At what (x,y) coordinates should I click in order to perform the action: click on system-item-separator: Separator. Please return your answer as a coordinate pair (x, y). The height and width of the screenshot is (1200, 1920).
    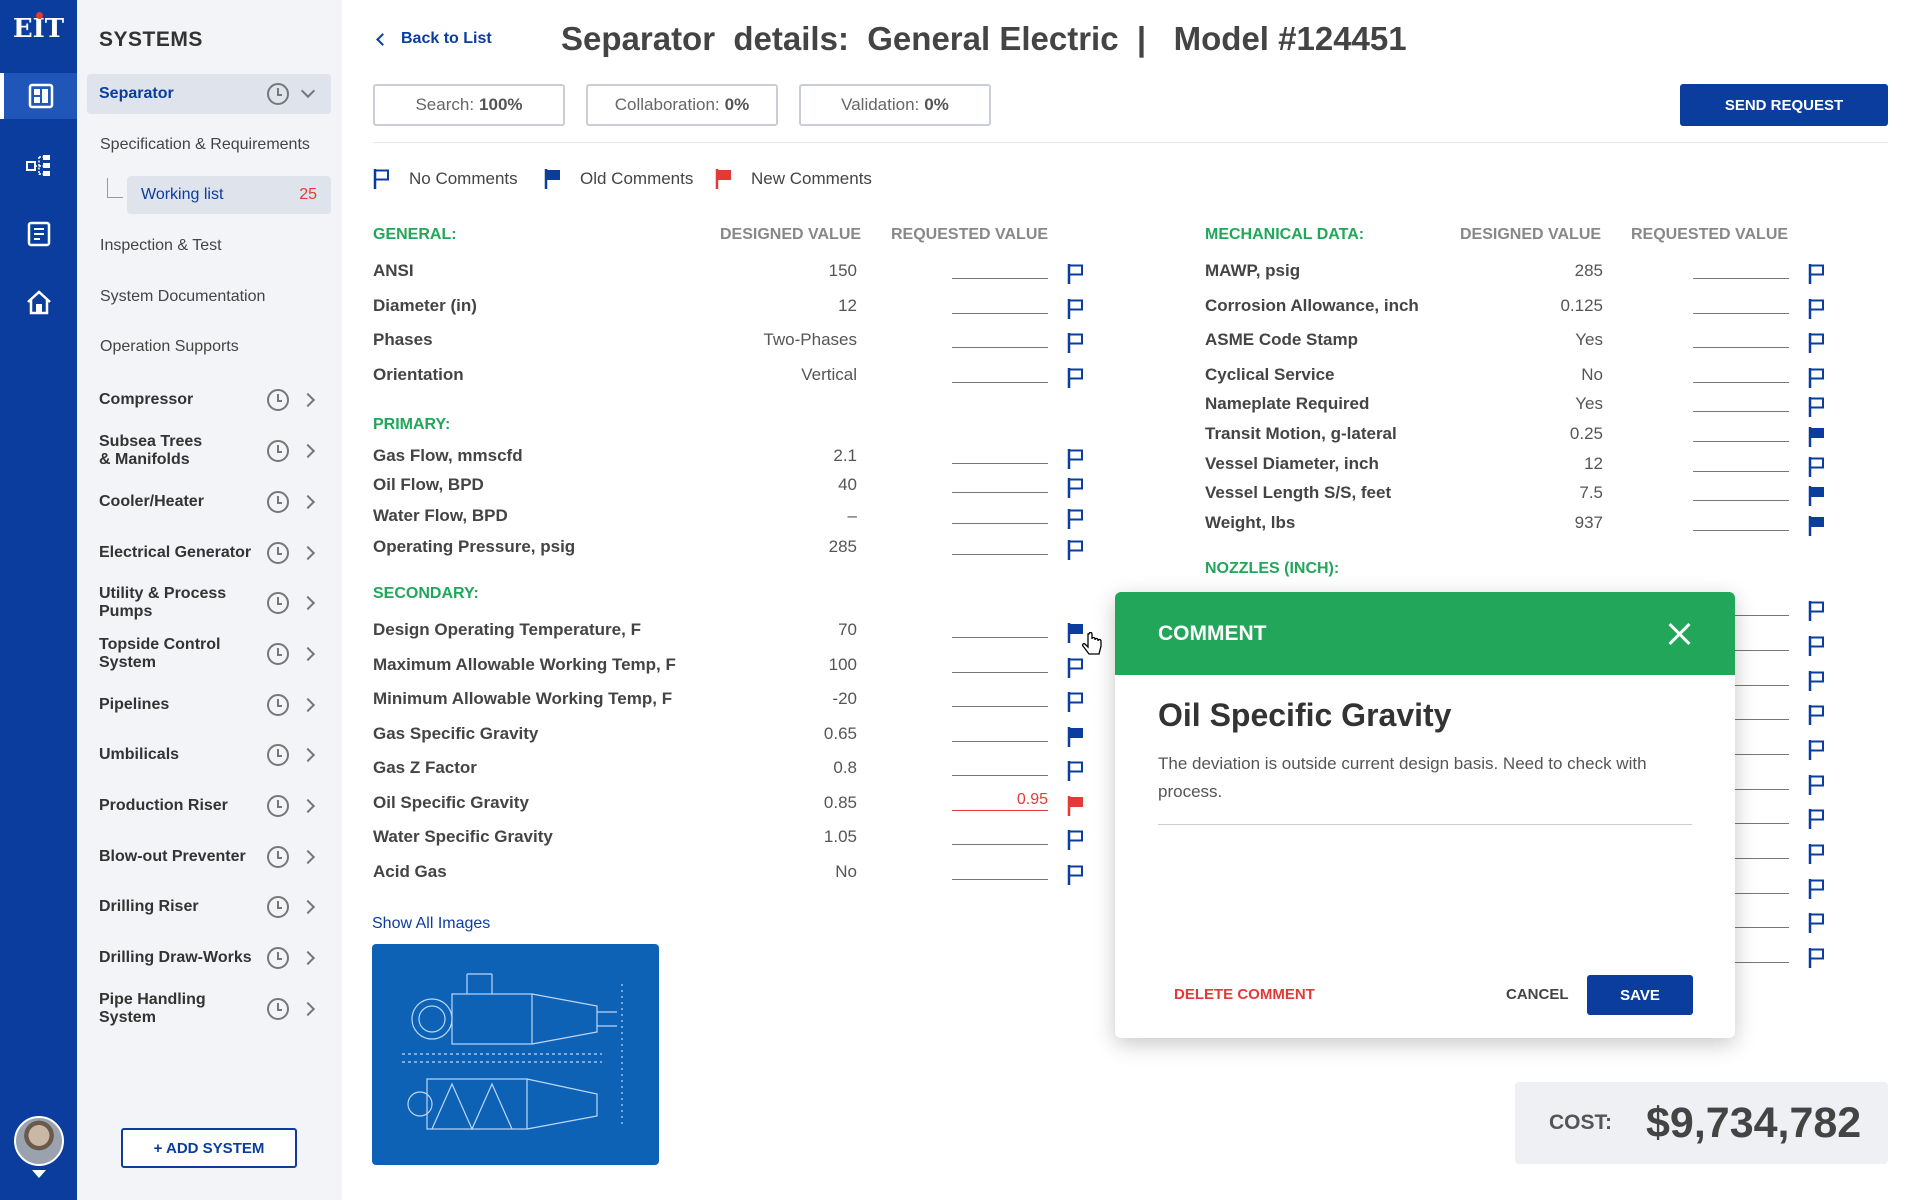
    Looking at the image, I should click on (209, 94).